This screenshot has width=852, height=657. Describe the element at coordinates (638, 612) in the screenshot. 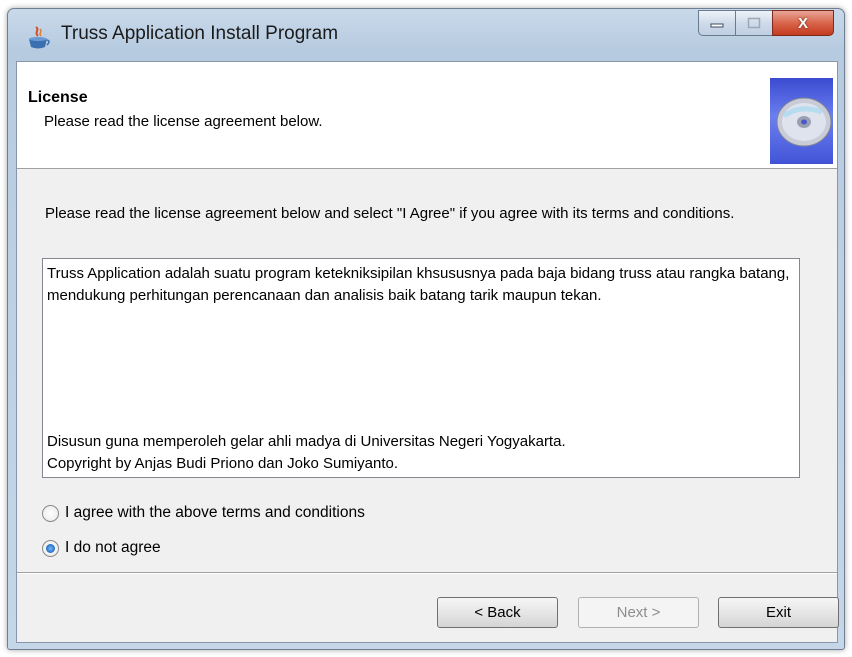

I see `next-button: Next >` at that location.